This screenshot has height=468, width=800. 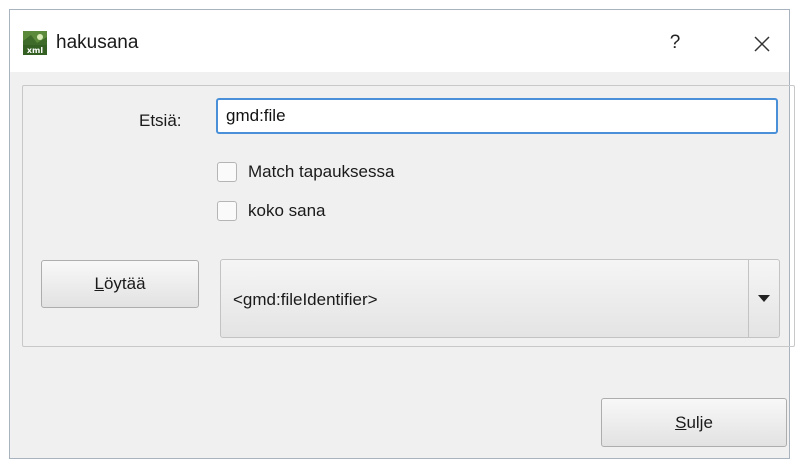 I want to click on close-button-mnemonic: S, so click(x=681, y=422).